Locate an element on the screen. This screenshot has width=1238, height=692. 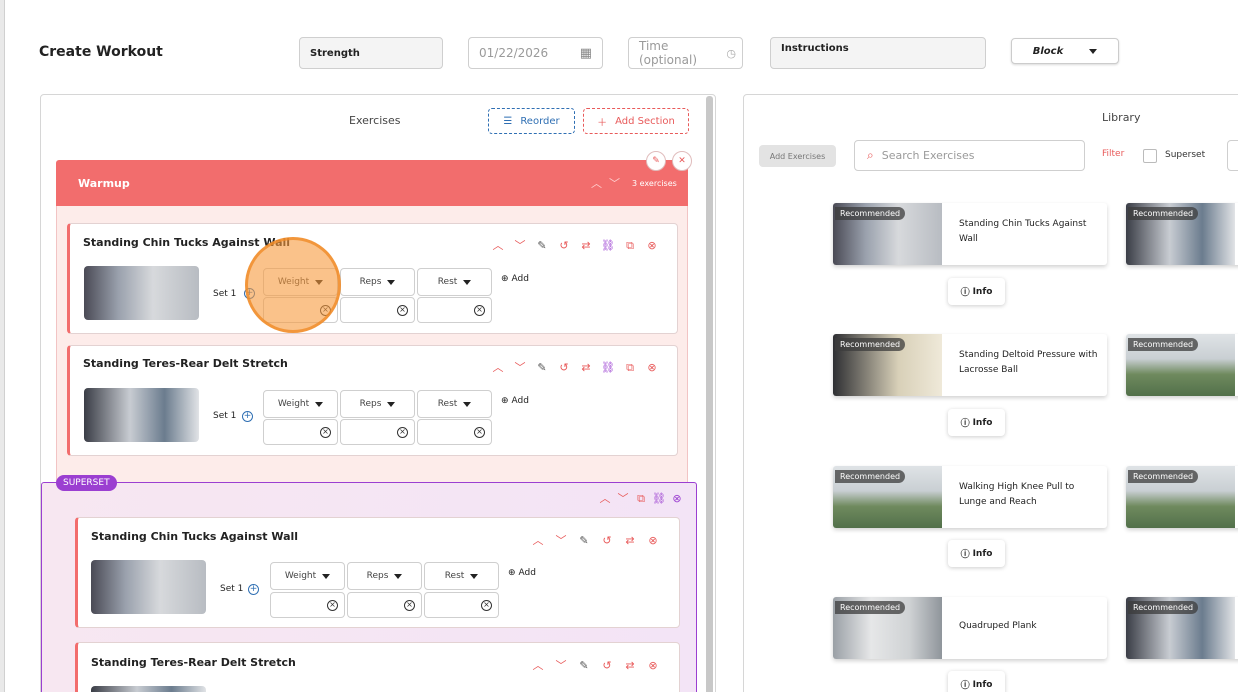
reps-label: Reps is located at coordinates (370, 282).